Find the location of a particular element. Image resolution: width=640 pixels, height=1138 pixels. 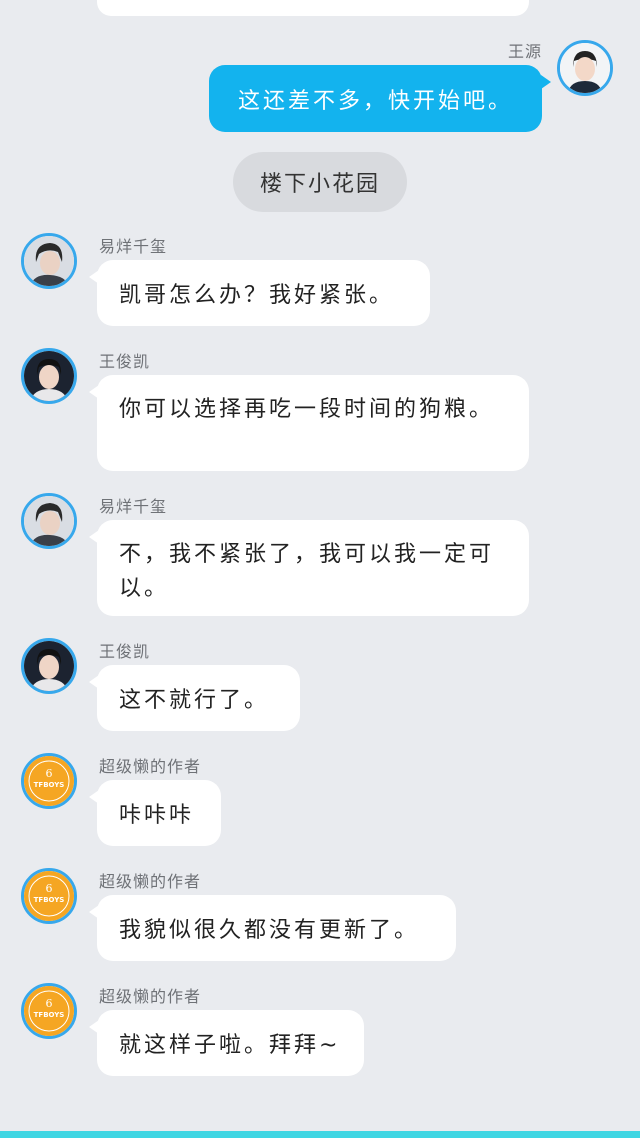

message-bubble: 不，我不紧张了，我可以我一定可以。 is located at coordinates (309, 568).